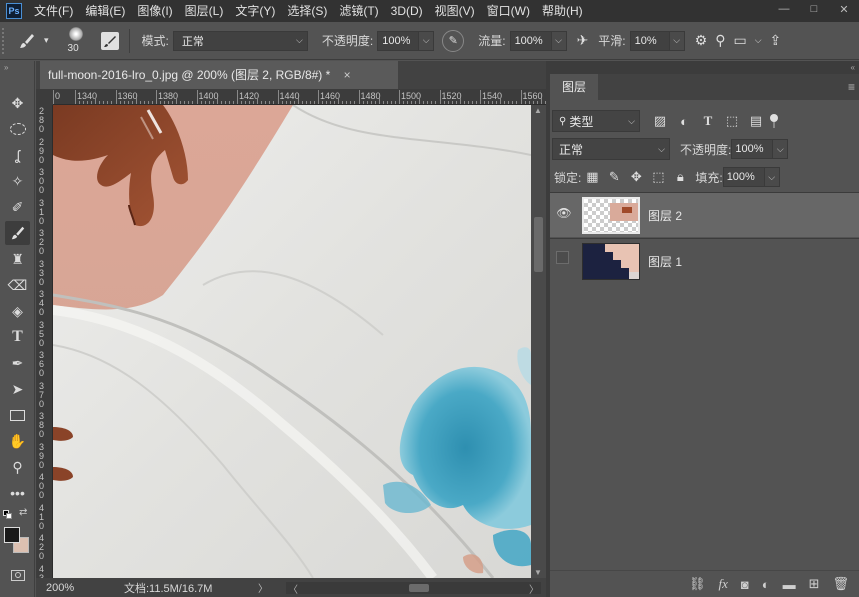 This screenshot has width=859, height=597. I want to click on fill-input: 100%, so click(743, 177).